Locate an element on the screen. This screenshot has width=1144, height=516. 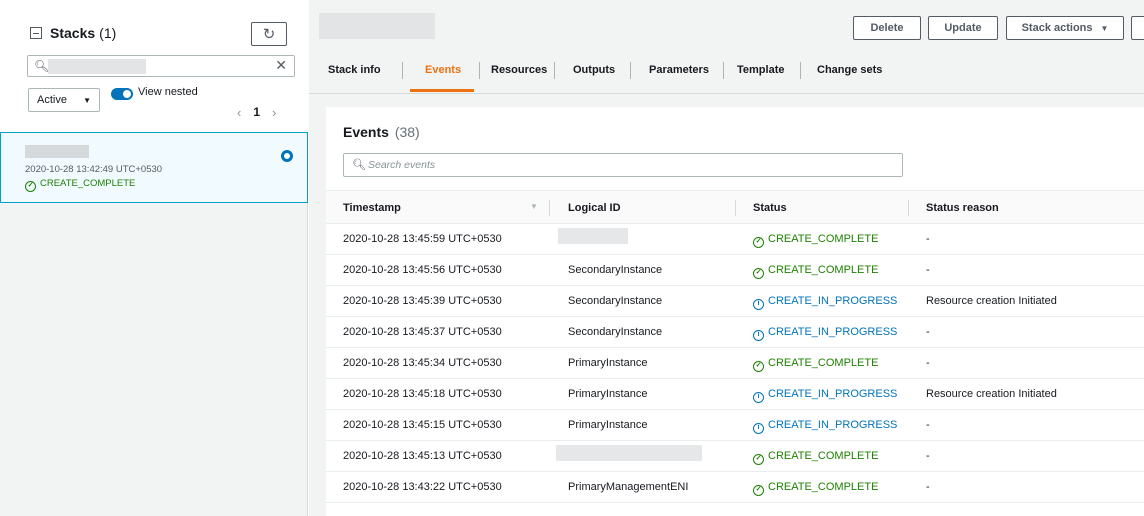
clear-icon: ✕ is located at coordinates (281, 65).